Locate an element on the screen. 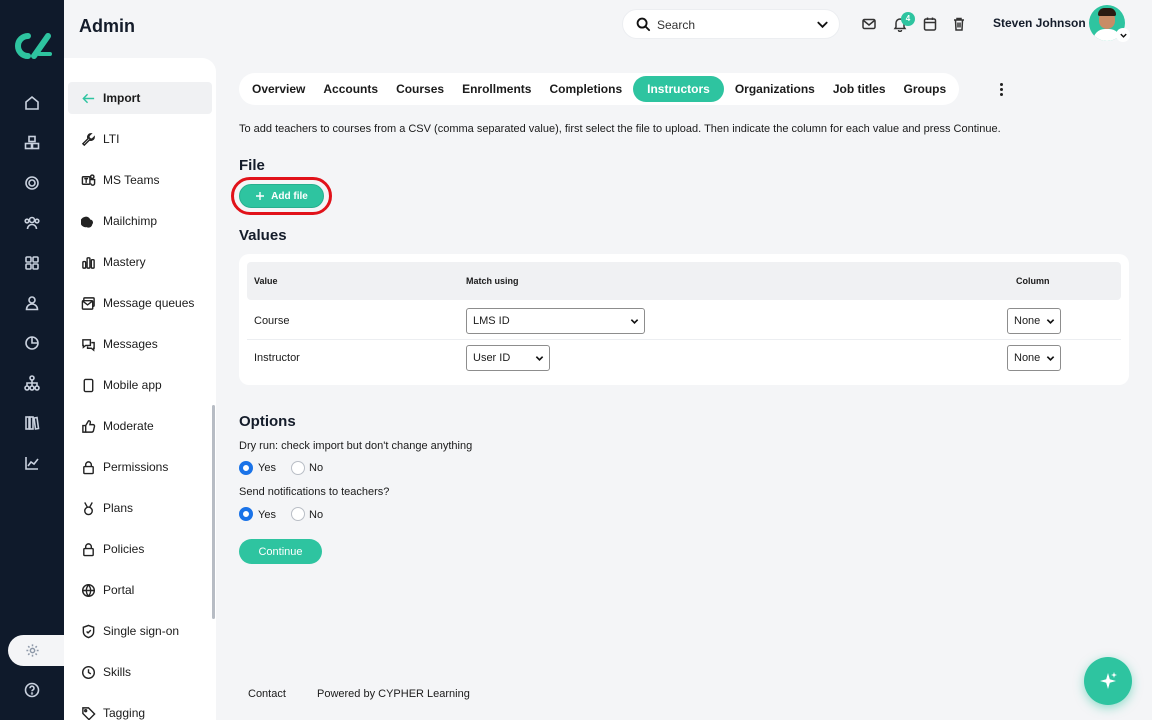 The image size is (1152, 720). notify-no-radio is located at coordinates (298, 514).